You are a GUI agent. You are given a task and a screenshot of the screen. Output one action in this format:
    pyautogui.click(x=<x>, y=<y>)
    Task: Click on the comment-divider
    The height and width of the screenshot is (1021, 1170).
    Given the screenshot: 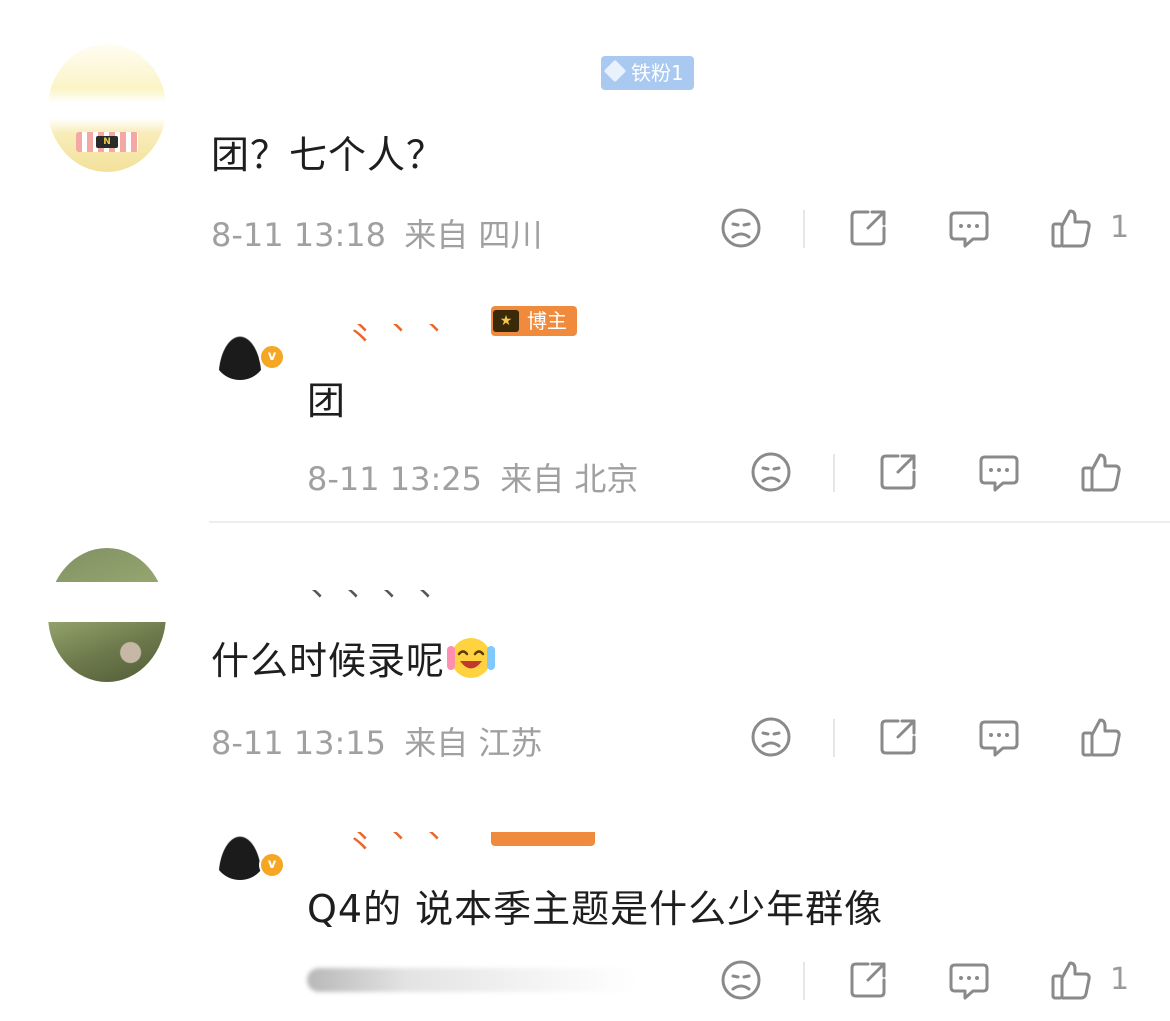 What is the action you would take?
    pyautogui.click(x=689, y=522)
    